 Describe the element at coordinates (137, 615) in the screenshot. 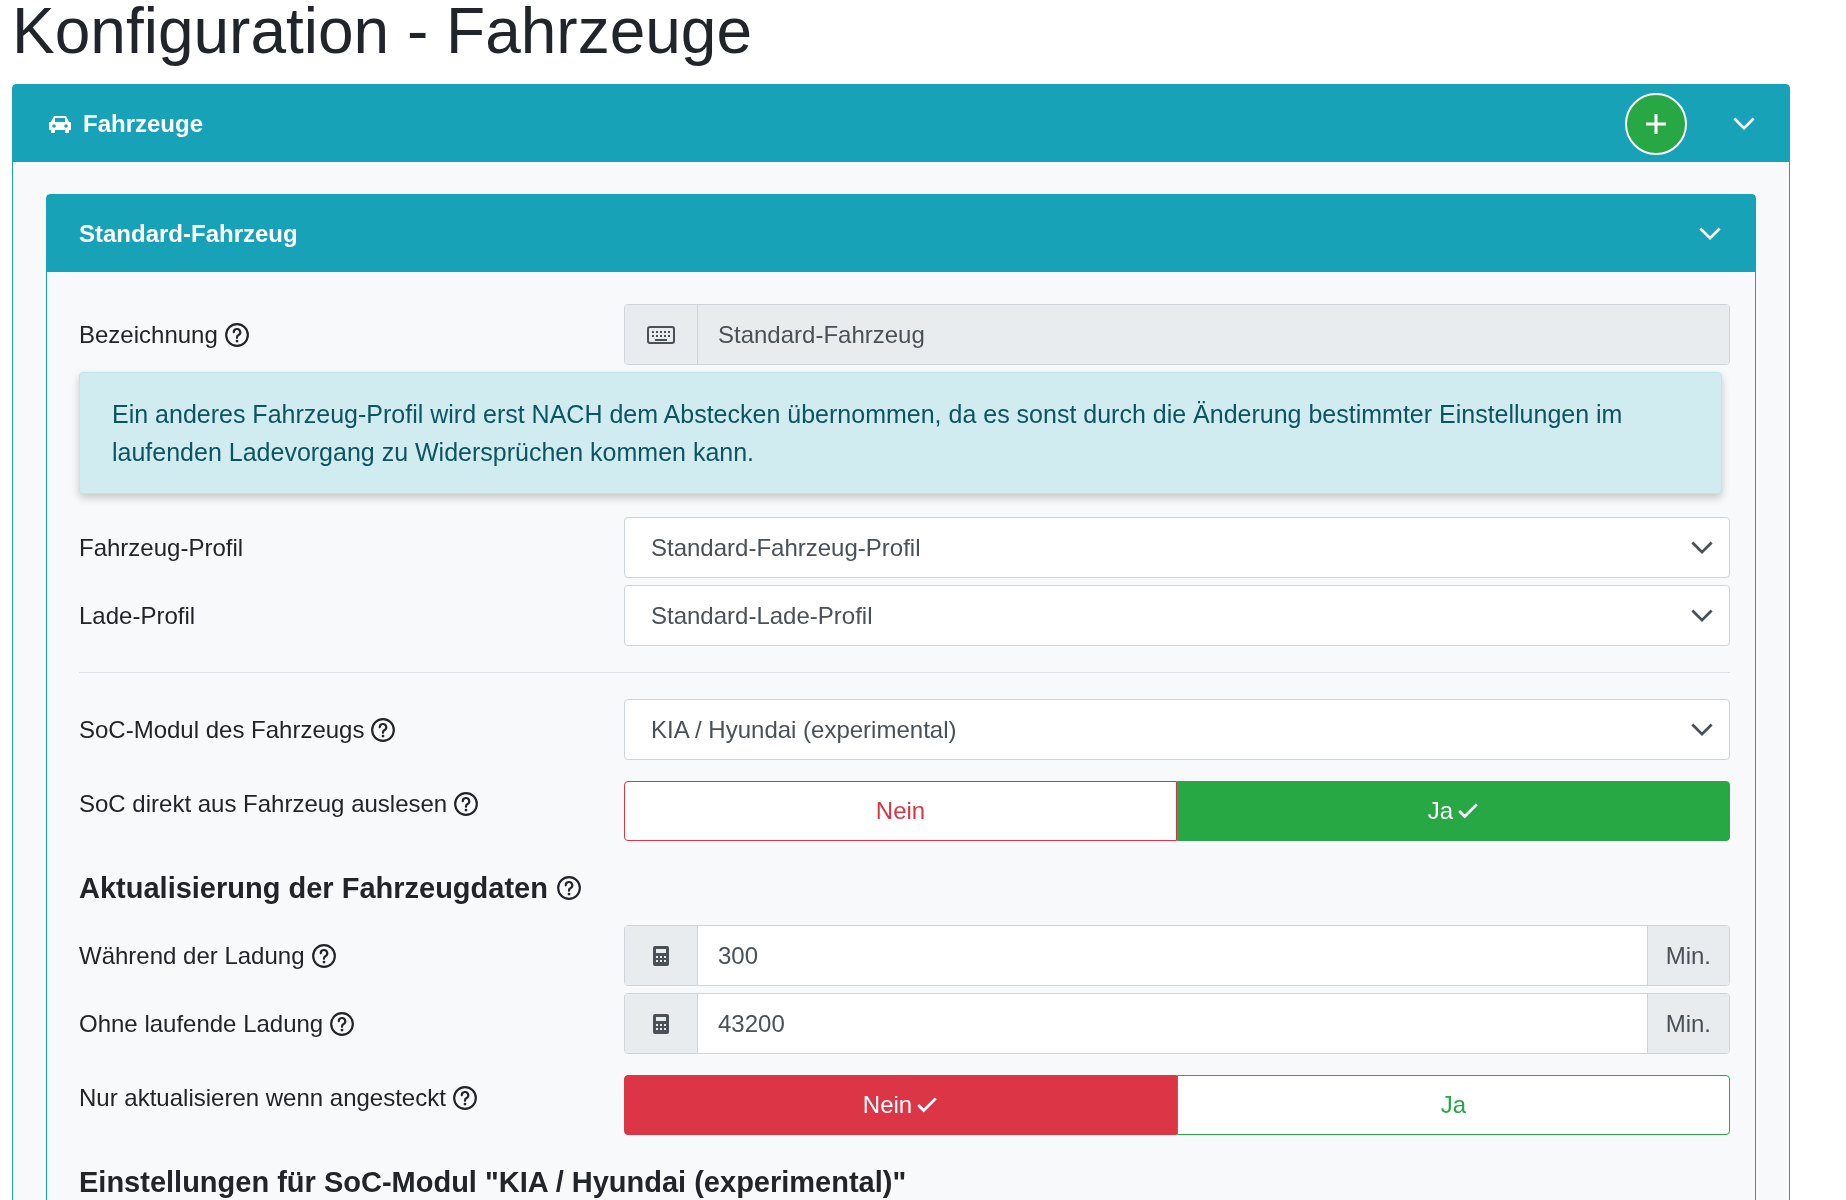

I see `field-label: Lade-Profil` at that location.